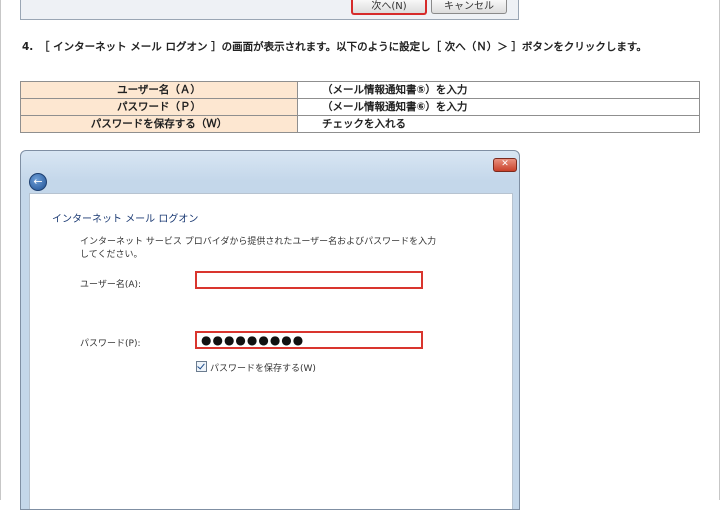 This screenshot has width=720, height=510. What do you see at coordinates (309, 280) in the screenshot?
I see `username-input` at bounding box center [309, 280].